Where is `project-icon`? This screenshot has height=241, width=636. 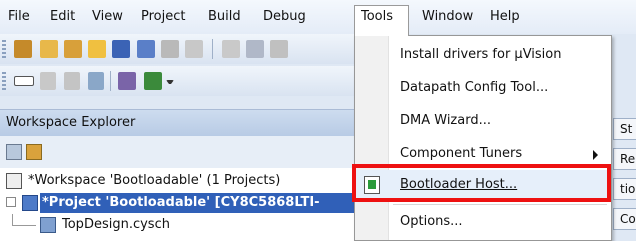 project-icon is located at coordinates (30, 203).